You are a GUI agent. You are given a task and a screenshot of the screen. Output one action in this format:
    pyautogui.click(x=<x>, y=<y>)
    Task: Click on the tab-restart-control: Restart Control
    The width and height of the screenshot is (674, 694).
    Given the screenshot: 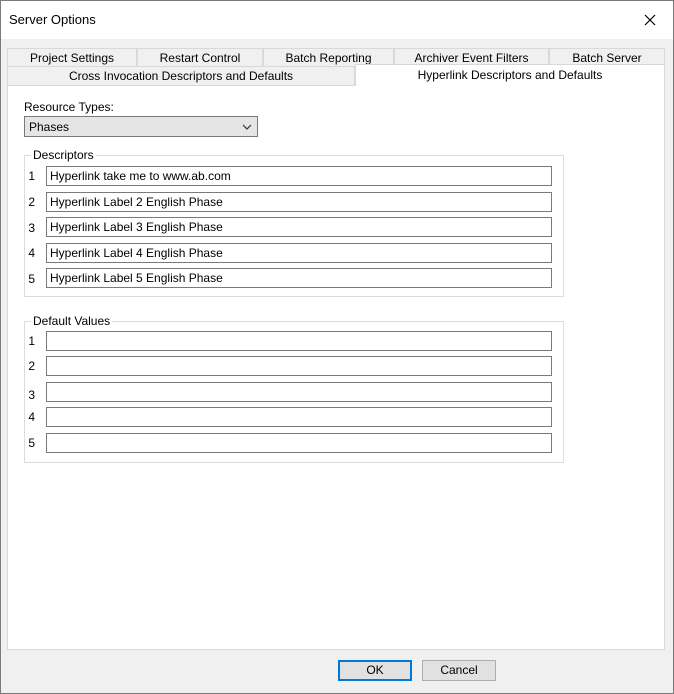 What is the action you would take?
    pyautogui.click(x=200, y=57)
    